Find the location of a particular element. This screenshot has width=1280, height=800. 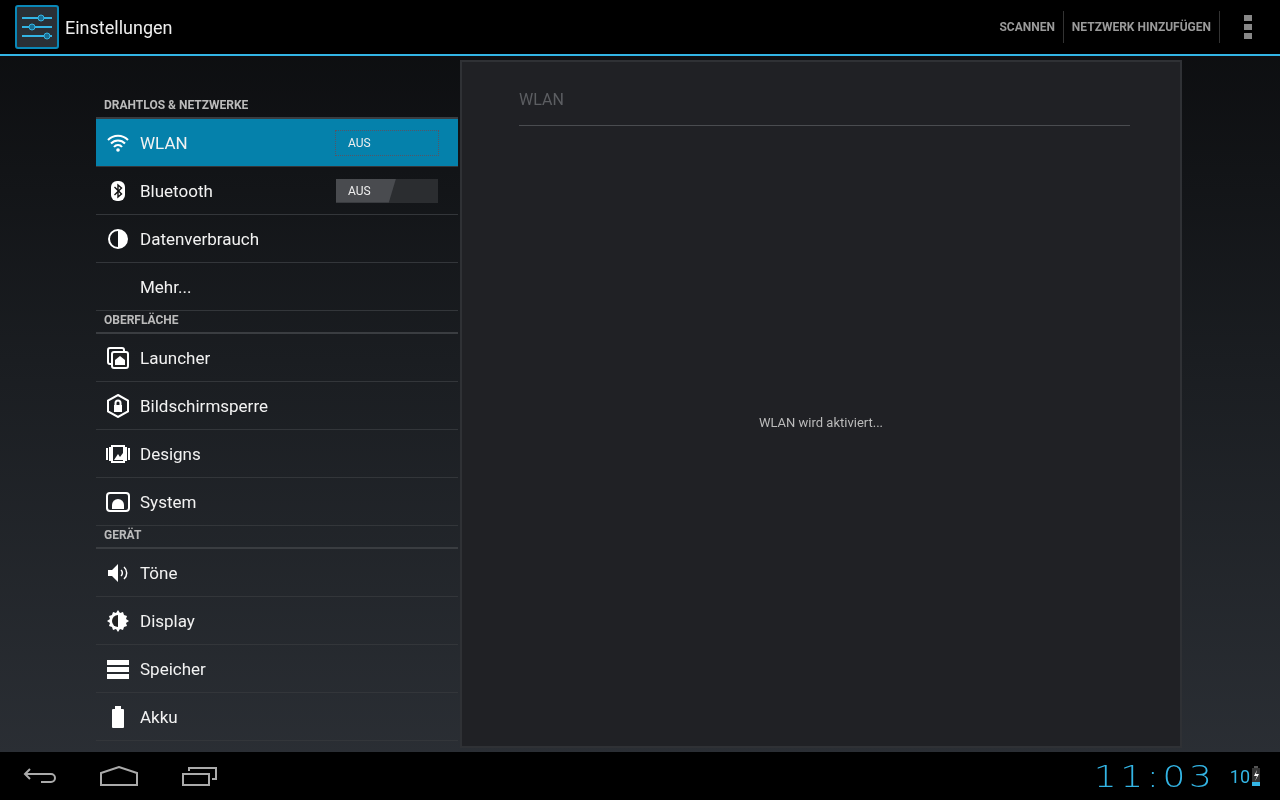

app-title: Einstellungen is located at coordinates (119, 27).